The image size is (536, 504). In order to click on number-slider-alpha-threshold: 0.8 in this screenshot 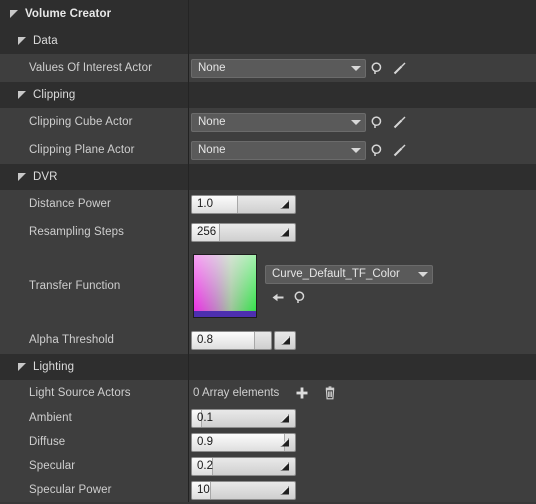, I will do `click(243, 340)`.